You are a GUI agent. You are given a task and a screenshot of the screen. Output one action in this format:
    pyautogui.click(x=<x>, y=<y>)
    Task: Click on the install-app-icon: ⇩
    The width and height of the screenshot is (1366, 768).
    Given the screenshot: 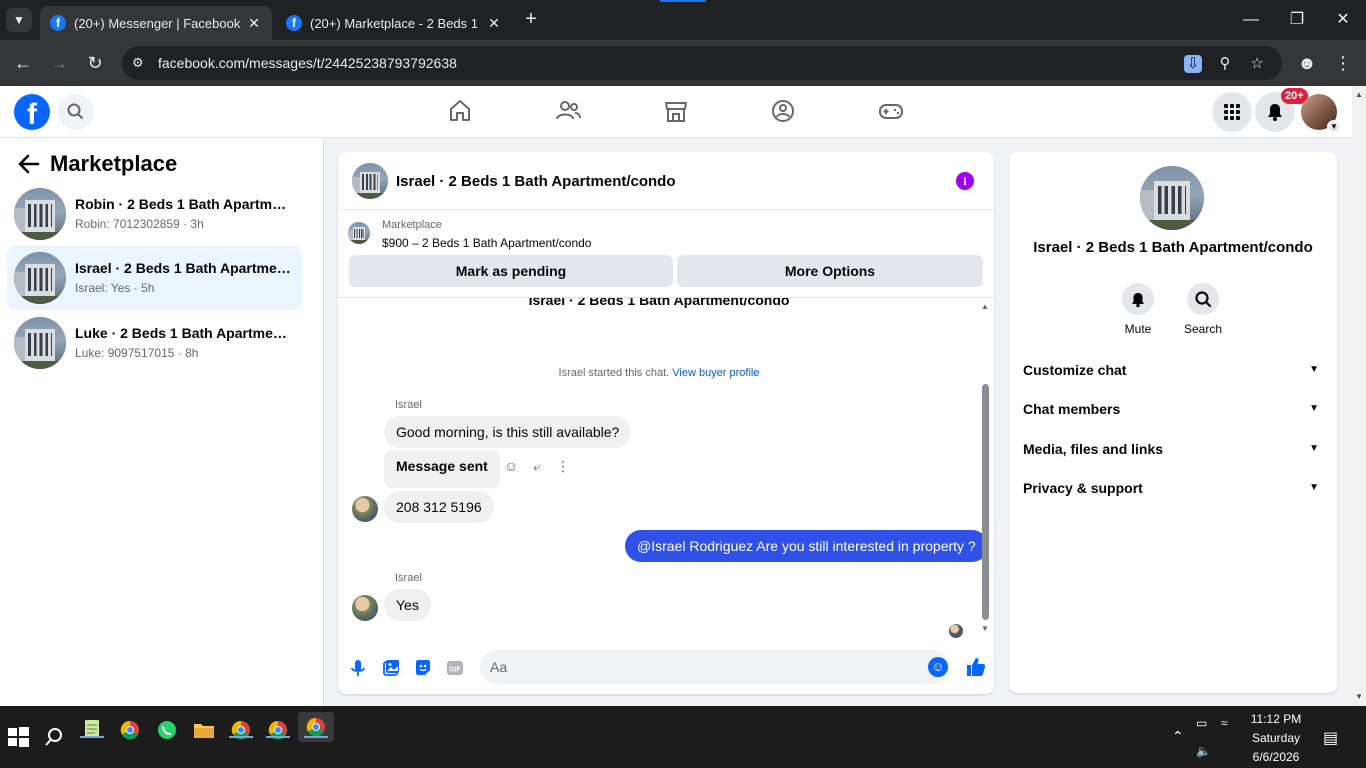 What is the action you would take?
    pyautogui.click(x=1193, y=64)
    